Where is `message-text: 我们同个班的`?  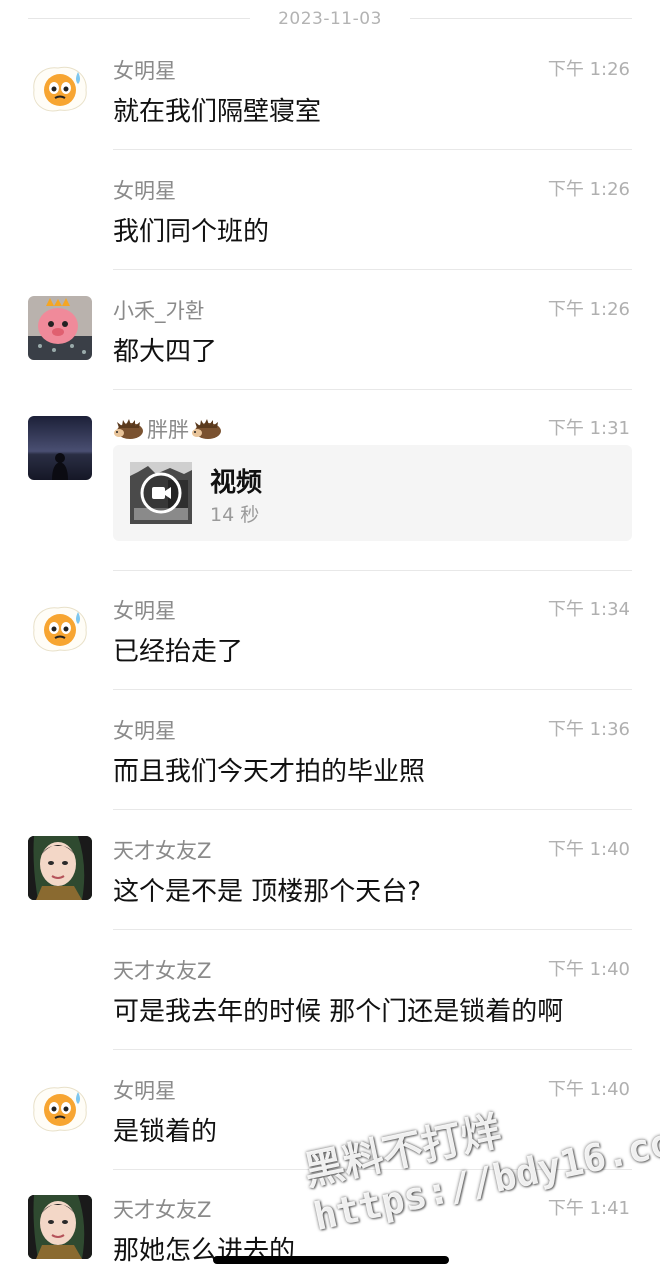
message-text: 我们同个班的 is located at coordinates (191, 232).